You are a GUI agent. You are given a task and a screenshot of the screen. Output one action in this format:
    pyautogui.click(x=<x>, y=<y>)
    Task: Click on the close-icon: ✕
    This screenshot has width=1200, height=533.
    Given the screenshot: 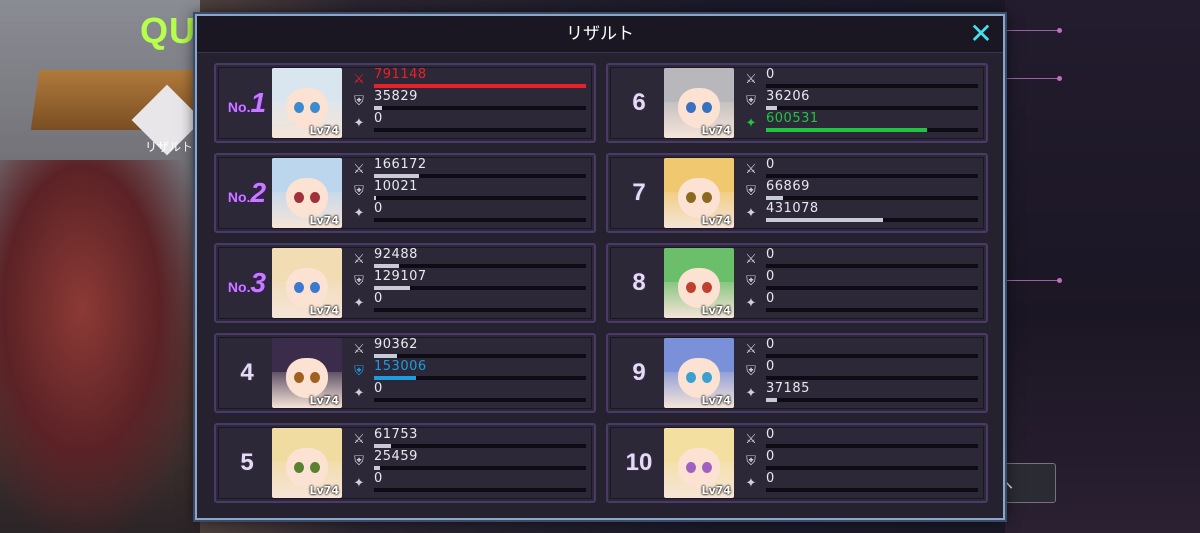 What is the action you would take?
    pyautogui.click(x=981, y=34)
    